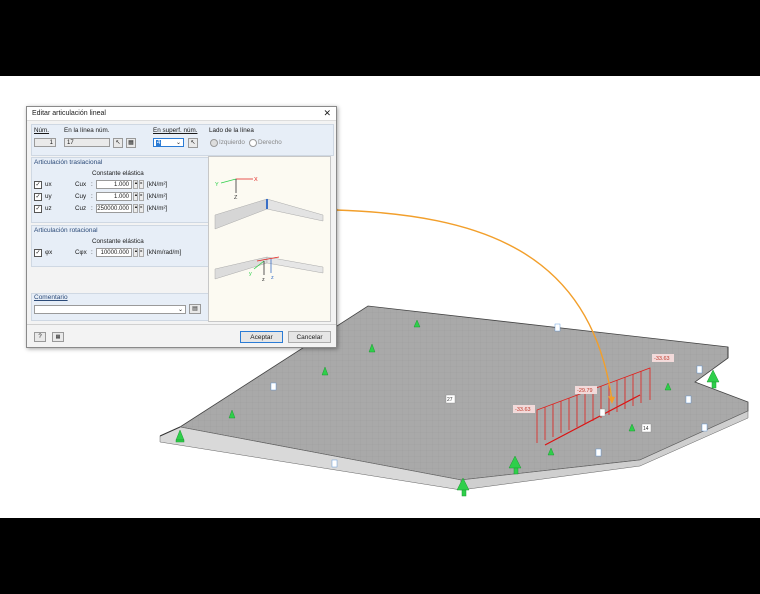 The width and height of the screenshot is (760, 594). Describe the element at coordinates (58, 337) in the screenshot. I see `units-icon: ▦` at that location.